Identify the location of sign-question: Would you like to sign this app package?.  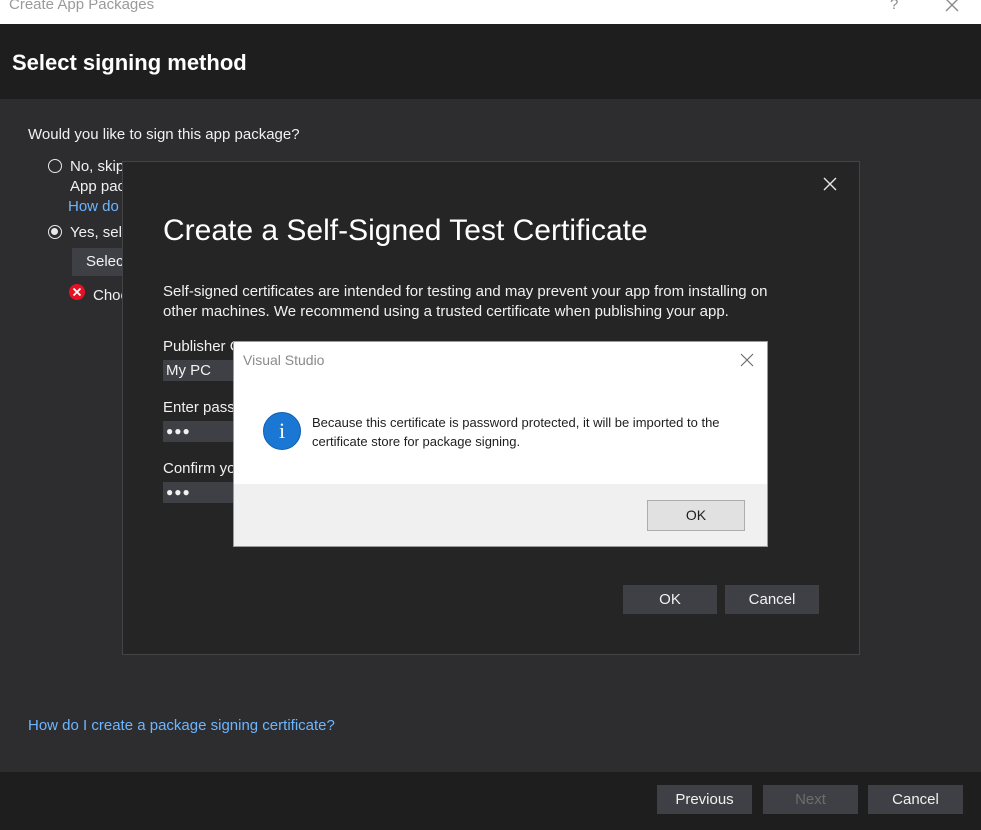
(164, 134).